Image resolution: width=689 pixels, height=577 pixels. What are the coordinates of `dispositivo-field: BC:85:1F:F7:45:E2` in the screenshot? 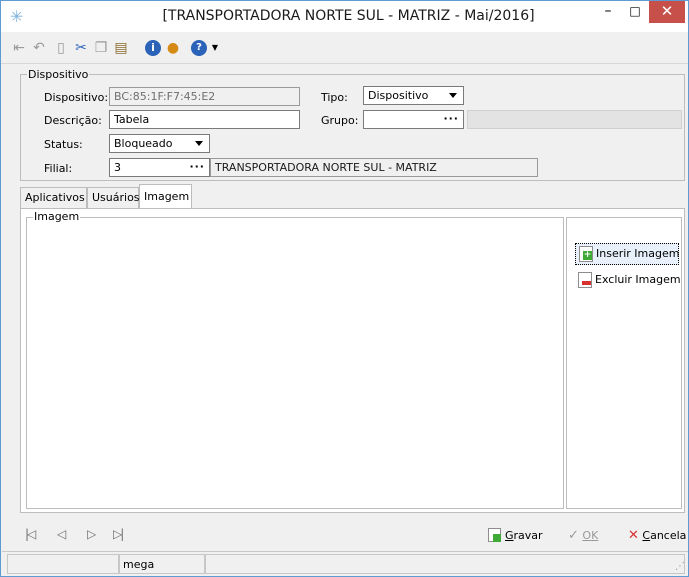 It's located at (204, 96).